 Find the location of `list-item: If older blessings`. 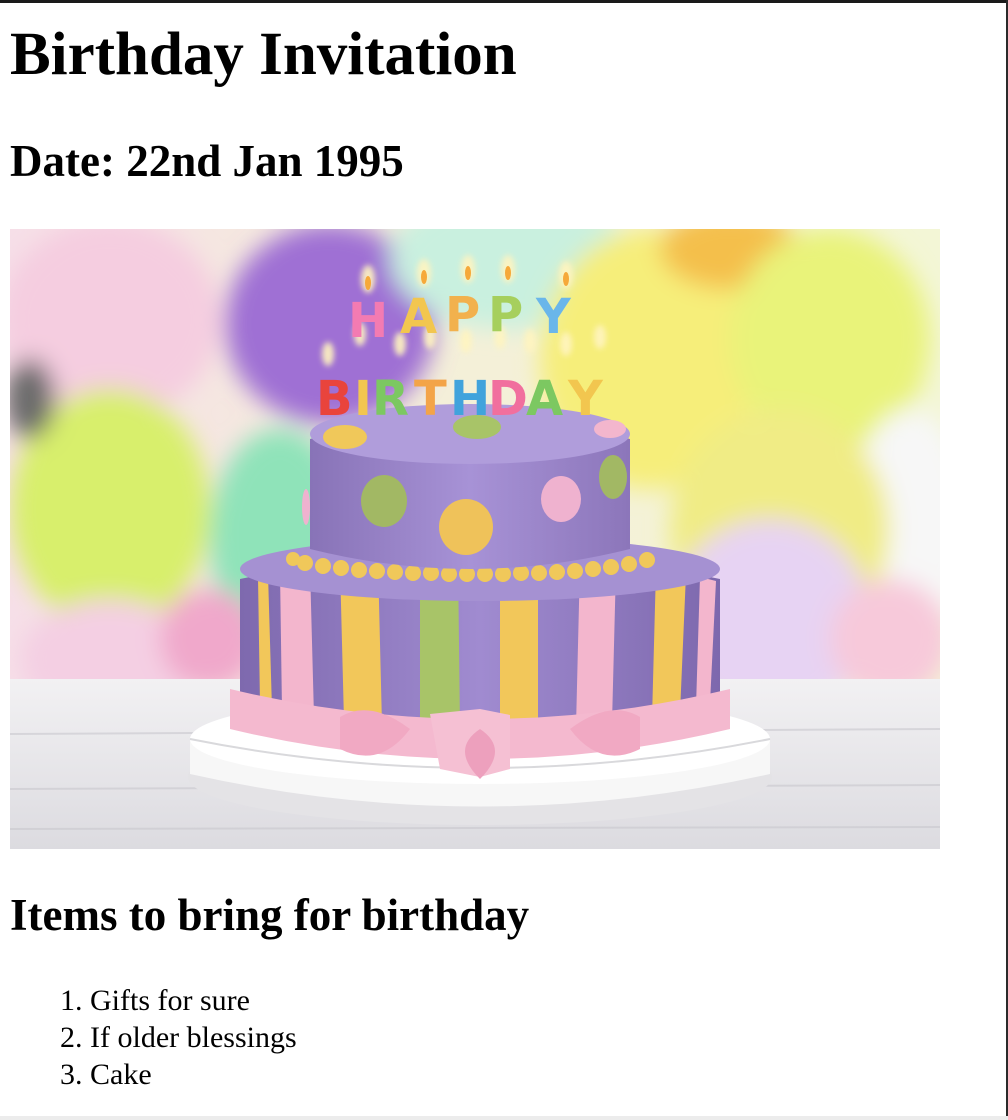

list-item: If older blessings is located at coordinates (193, 1037).